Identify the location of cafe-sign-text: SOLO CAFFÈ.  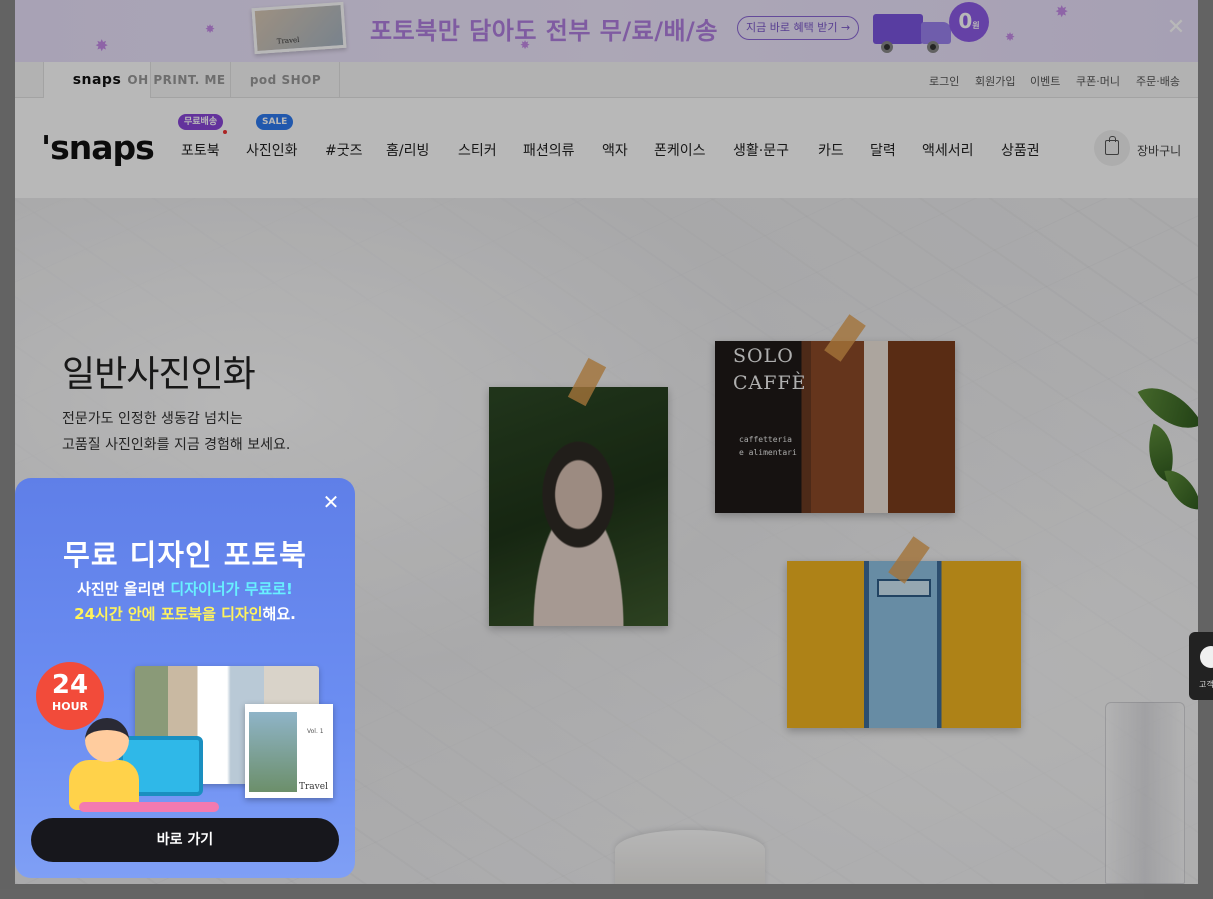
(770, 369).